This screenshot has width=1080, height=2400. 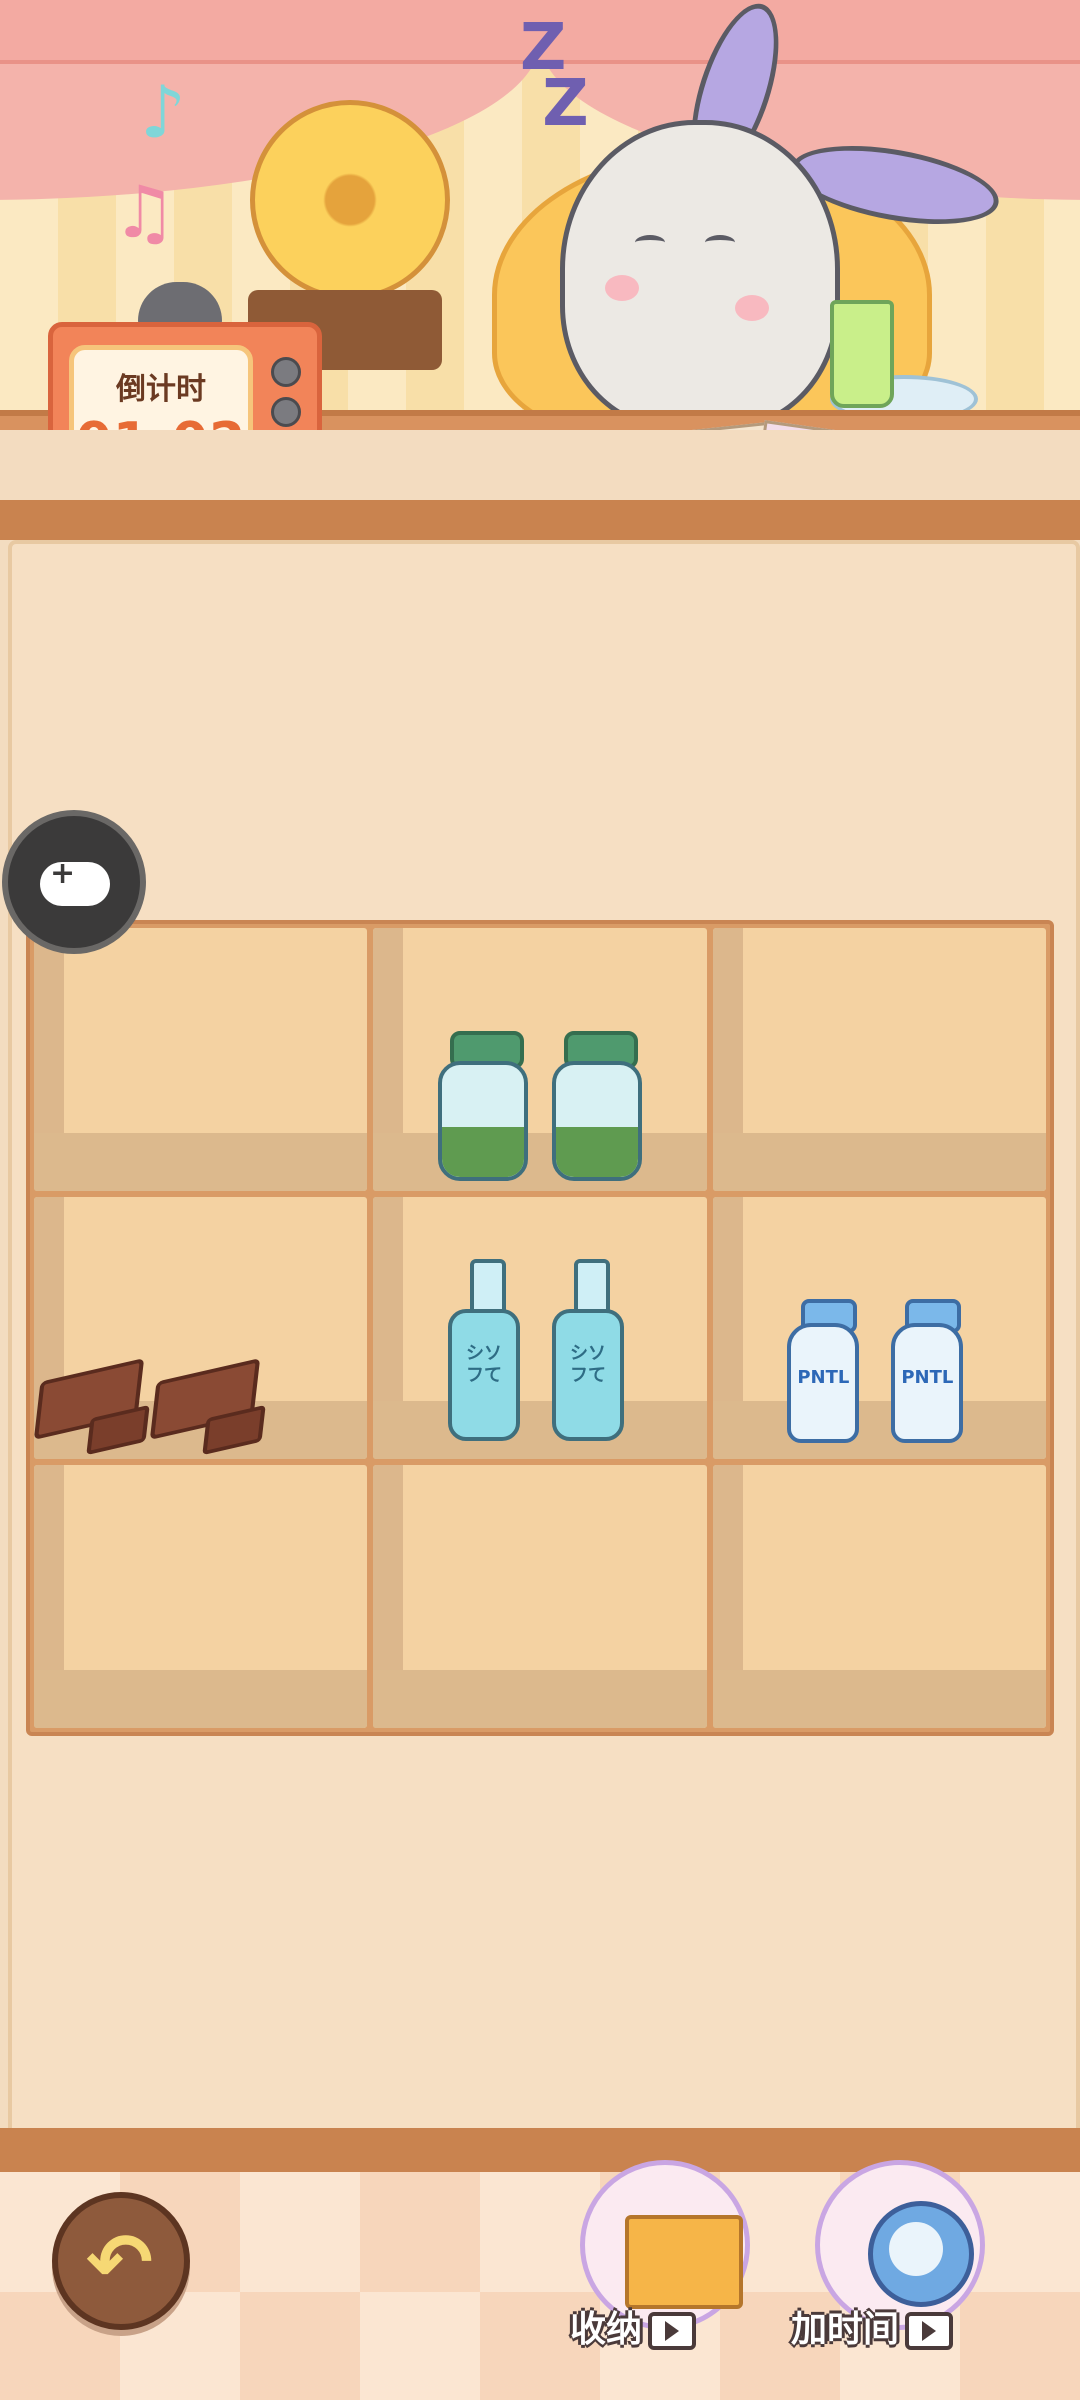 I want to click on sleeping-rabbit-icon, so click(x=700, y=275).